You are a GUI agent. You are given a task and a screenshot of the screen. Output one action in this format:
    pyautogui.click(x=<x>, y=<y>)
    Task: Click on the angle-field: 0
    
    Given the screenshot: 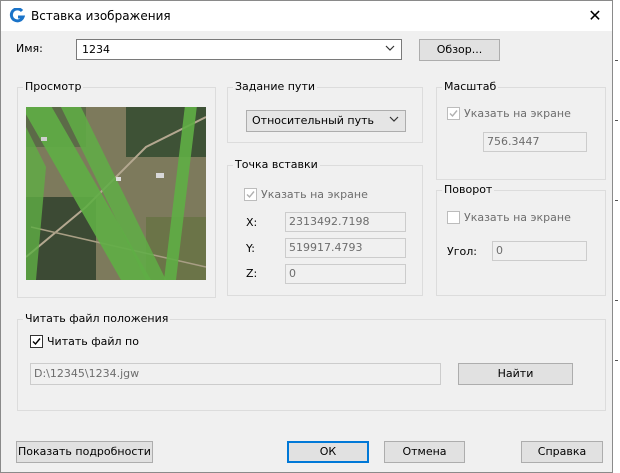 What is the action you would take?
    pyautogui.click(x=539, y=251)
    